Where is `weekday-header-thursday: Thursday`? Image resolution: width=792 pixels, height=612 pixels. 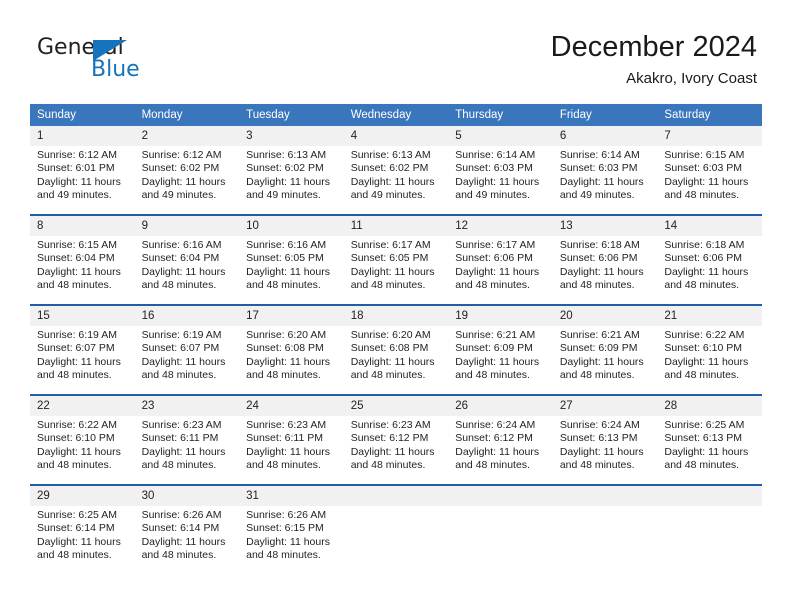
weekday-header-thursday: Thursday is located at coordinates (500, 115).